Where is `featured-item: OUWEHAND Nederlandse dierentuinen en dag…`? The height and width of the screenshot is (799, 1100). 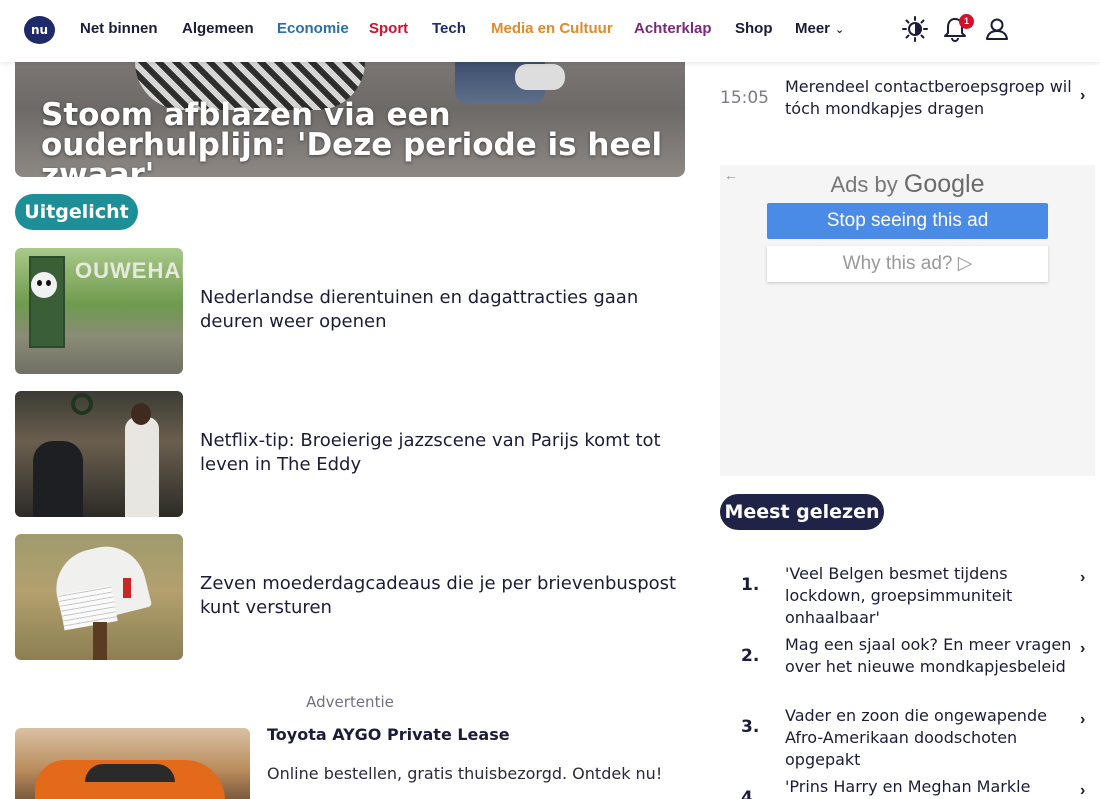
featured-item: OUWEHAND Nederlandse dierentuinen en dag… is located at coordinates (350, 311).